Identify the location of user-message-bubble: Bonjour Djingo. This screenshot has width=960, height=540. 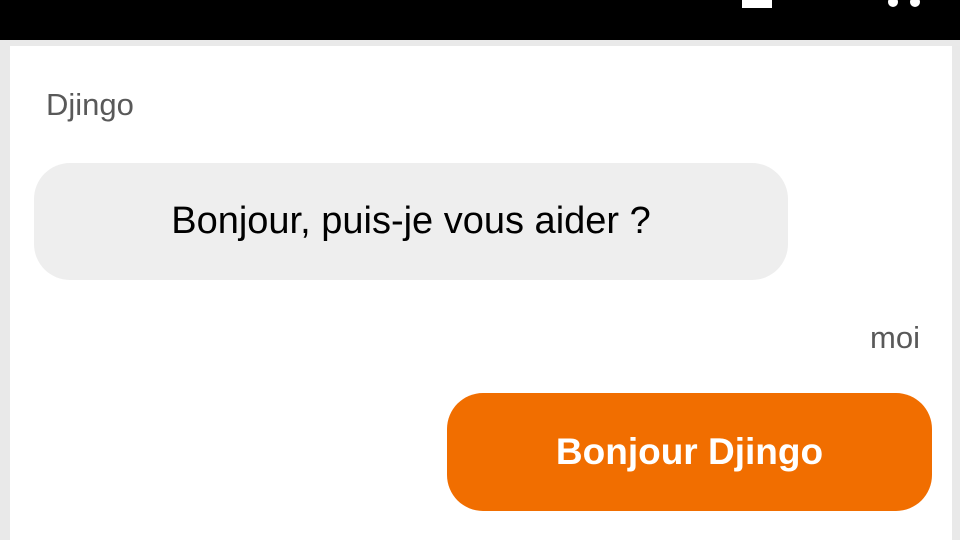
(689, 452).